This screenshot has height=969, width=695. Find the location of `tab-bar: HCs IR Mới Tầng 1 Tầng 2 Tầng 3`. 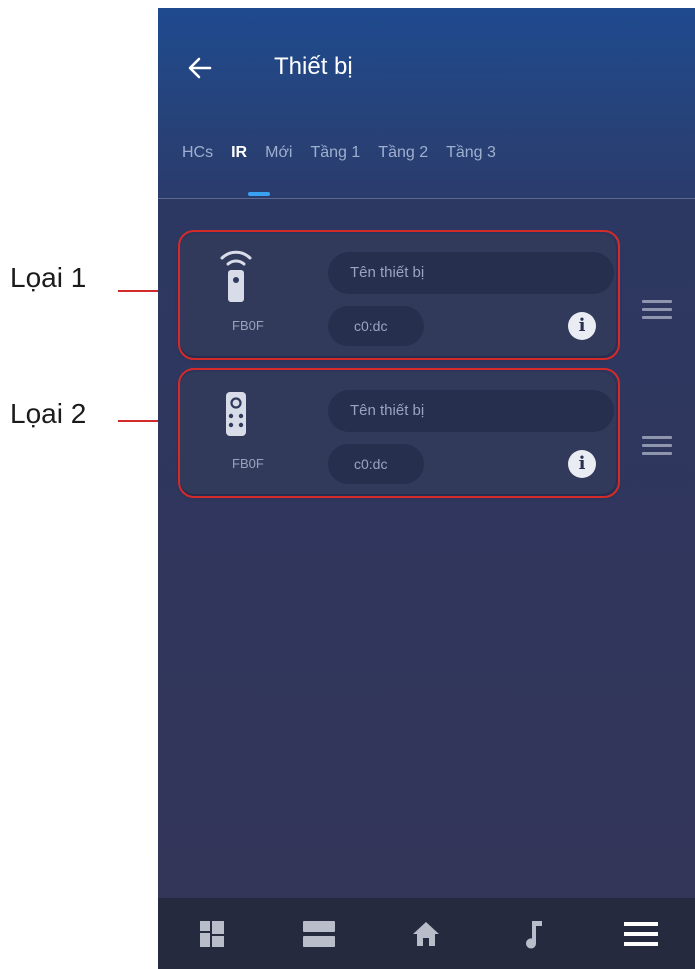

tab-bar: HCs IR Mới Tầng 1 Tầng 2 Tầng 3 is located at coordinates (348, 153).